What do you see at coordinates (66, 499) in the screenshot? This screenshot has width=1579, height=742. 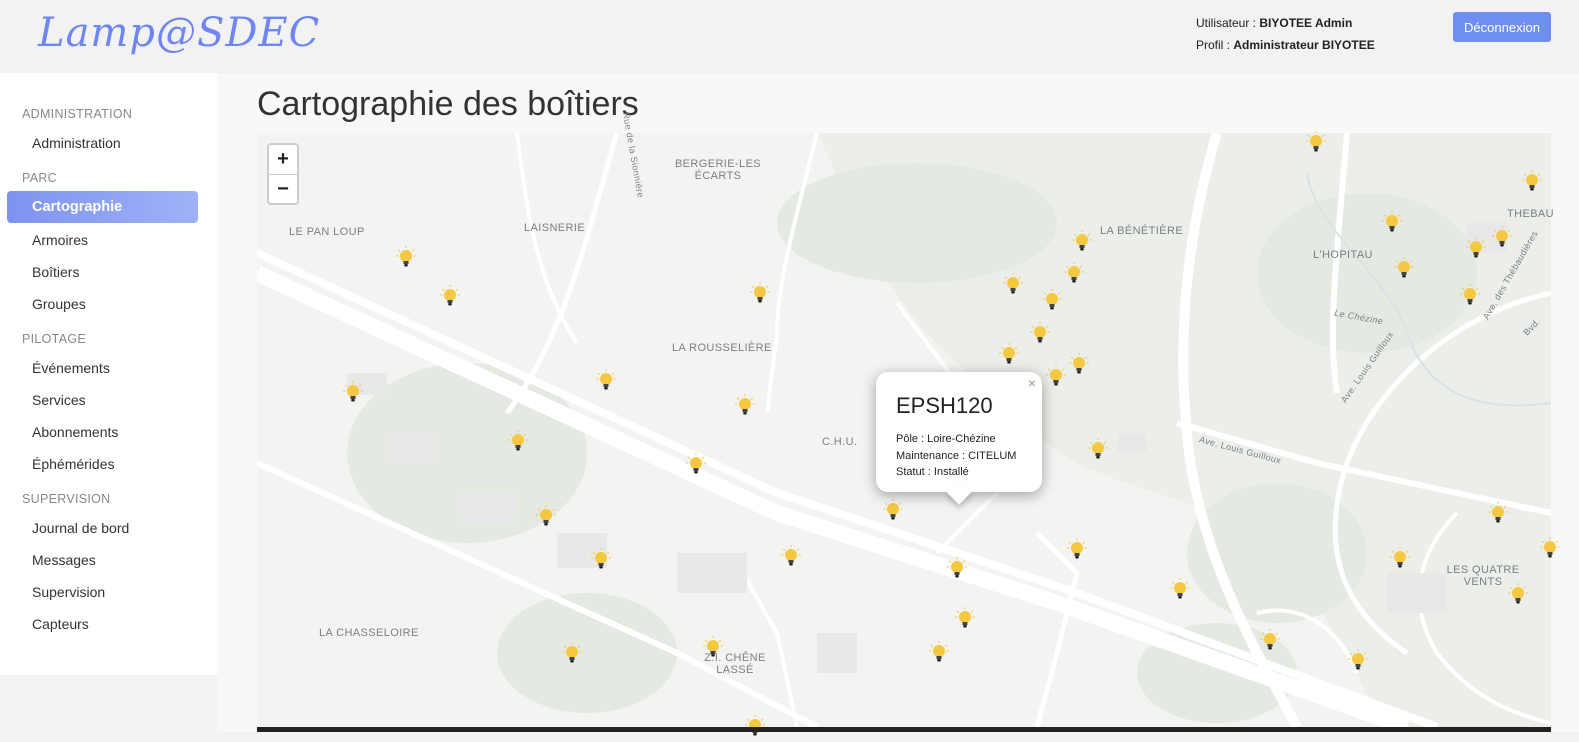 I see `section-supervision: SUPERVISION` at bounding box center [66, 499].